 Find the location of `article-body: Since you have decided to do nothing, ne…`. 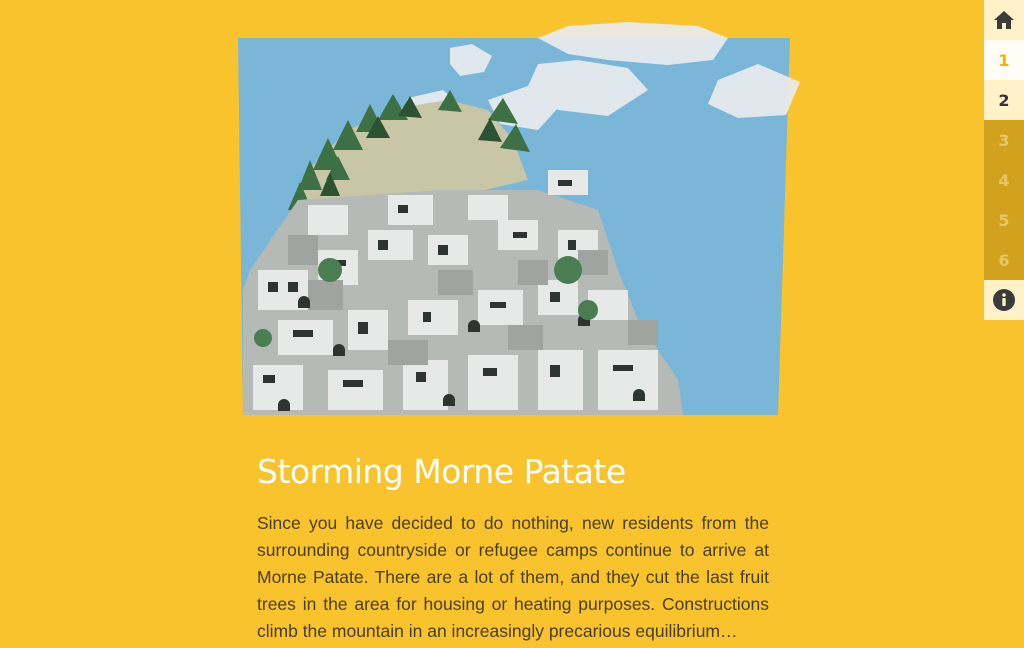

article-body: Since you have decided to do nothing, ne… is located at coordinates (513, 577).